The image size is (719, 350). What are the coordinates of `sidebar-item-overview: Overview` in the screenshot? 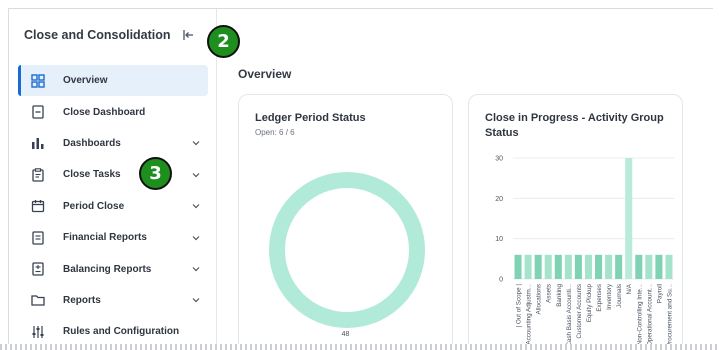 It's located at (113, 81).